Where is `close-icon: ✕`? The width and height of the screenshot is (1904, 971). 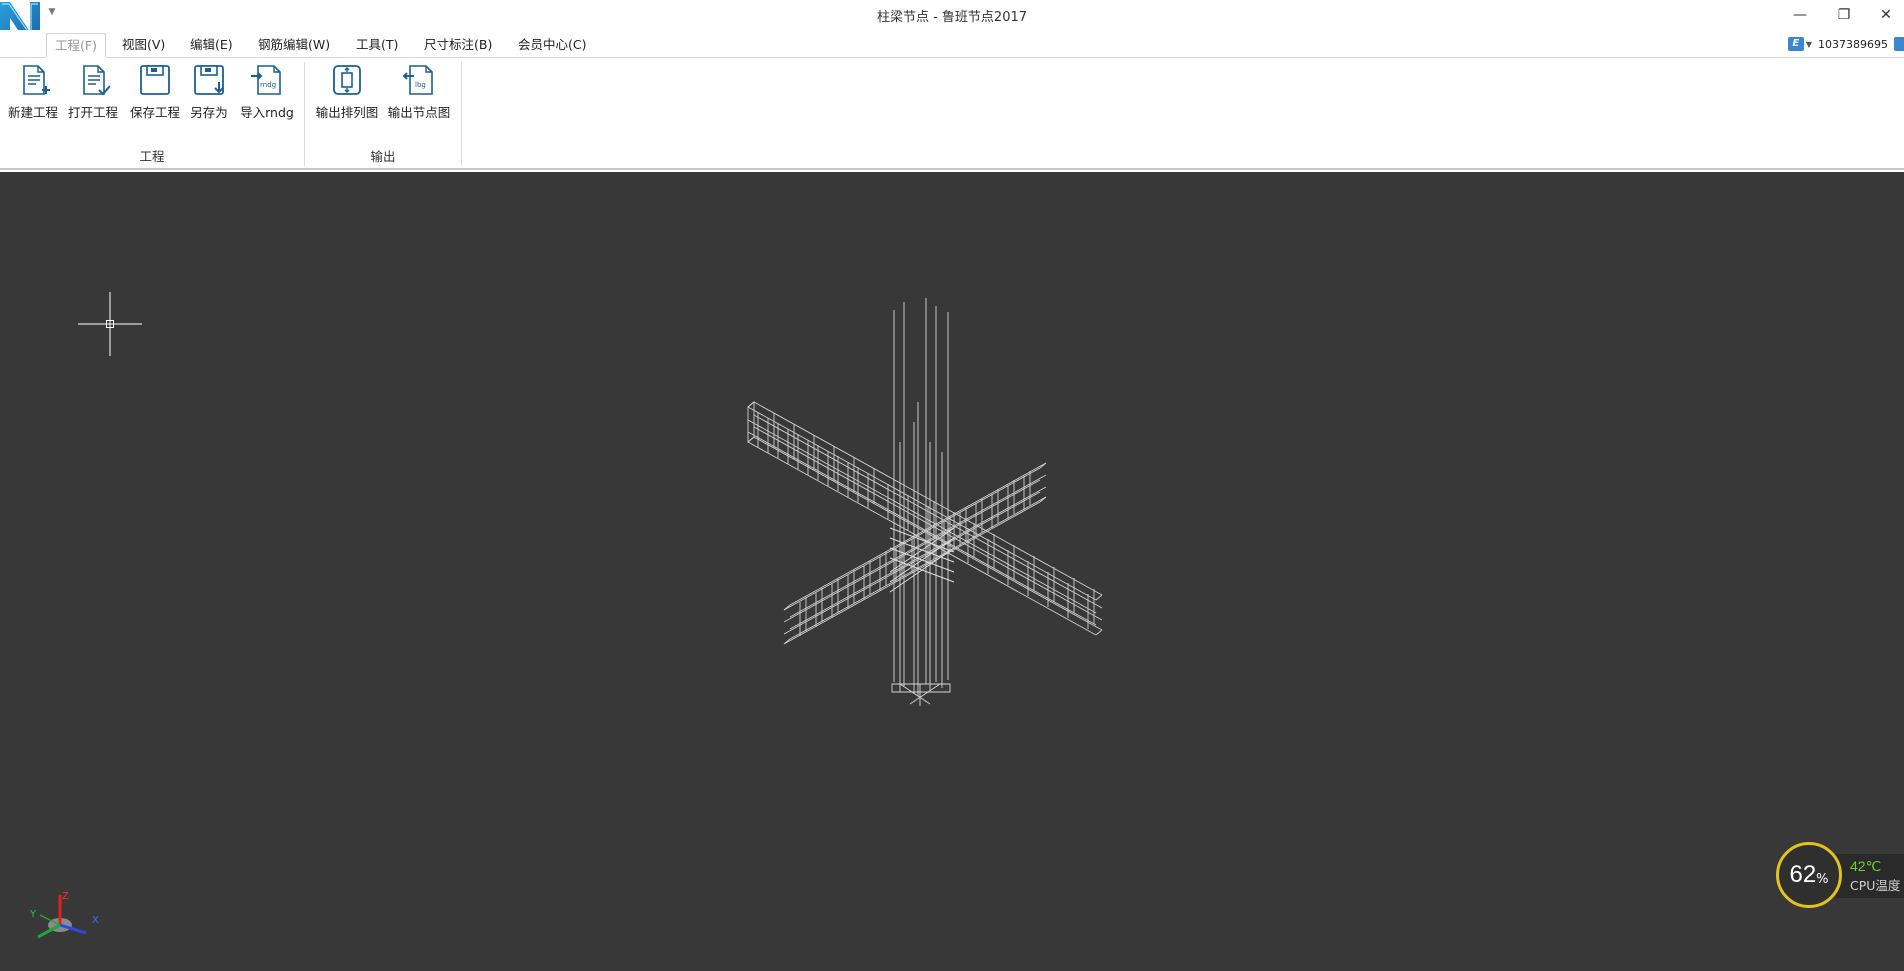 close-icon: ✕ is located at coordinates (1886, 15).